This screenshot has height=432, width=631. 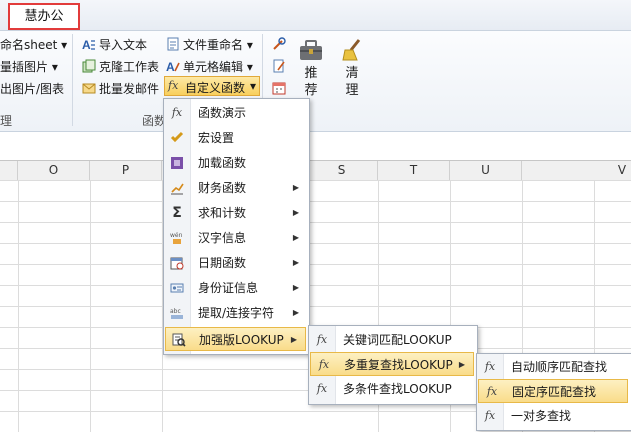 I want to click on multi-repeat-submenu: fx 自动顺序匹配查找 fx 固定序匹配查找 fx 一对多查找, so click(x=553, y=392).